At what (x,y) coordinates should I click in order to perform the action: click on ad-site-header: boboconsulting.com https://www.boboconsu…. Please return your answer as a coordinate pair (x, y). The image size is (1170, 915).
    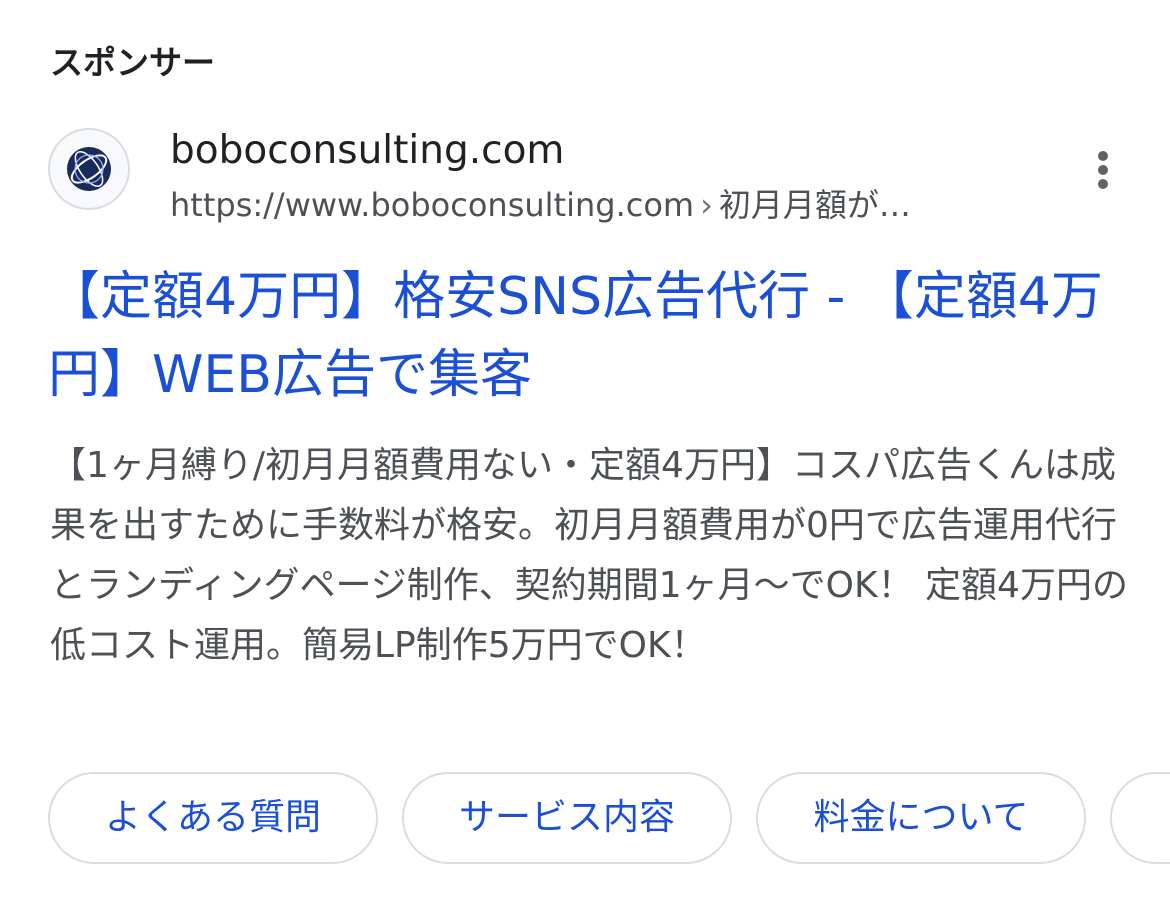
    Looking at the image, I should click on (588, 175).